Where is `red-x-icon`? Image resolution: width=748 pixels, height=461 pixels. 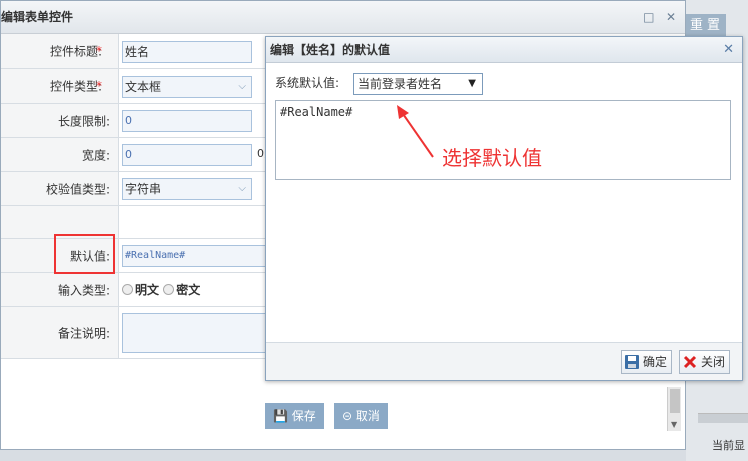 red-x-icon is located at coordinates (690, 362).